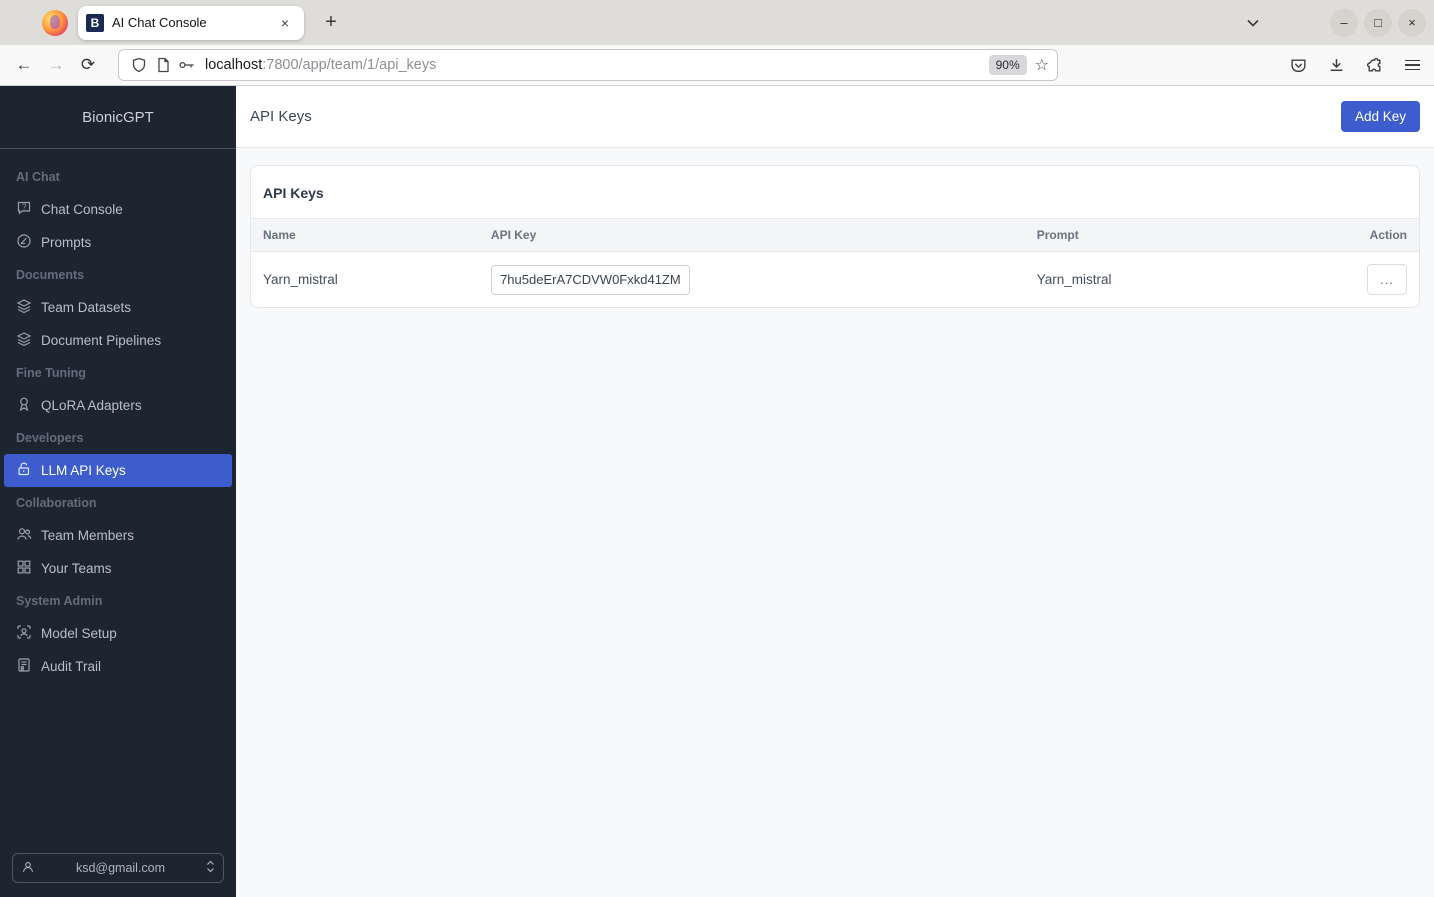 This screenshot has width=1434, height=897. I want to click on window-close-button: ×, so click(1412, 22).